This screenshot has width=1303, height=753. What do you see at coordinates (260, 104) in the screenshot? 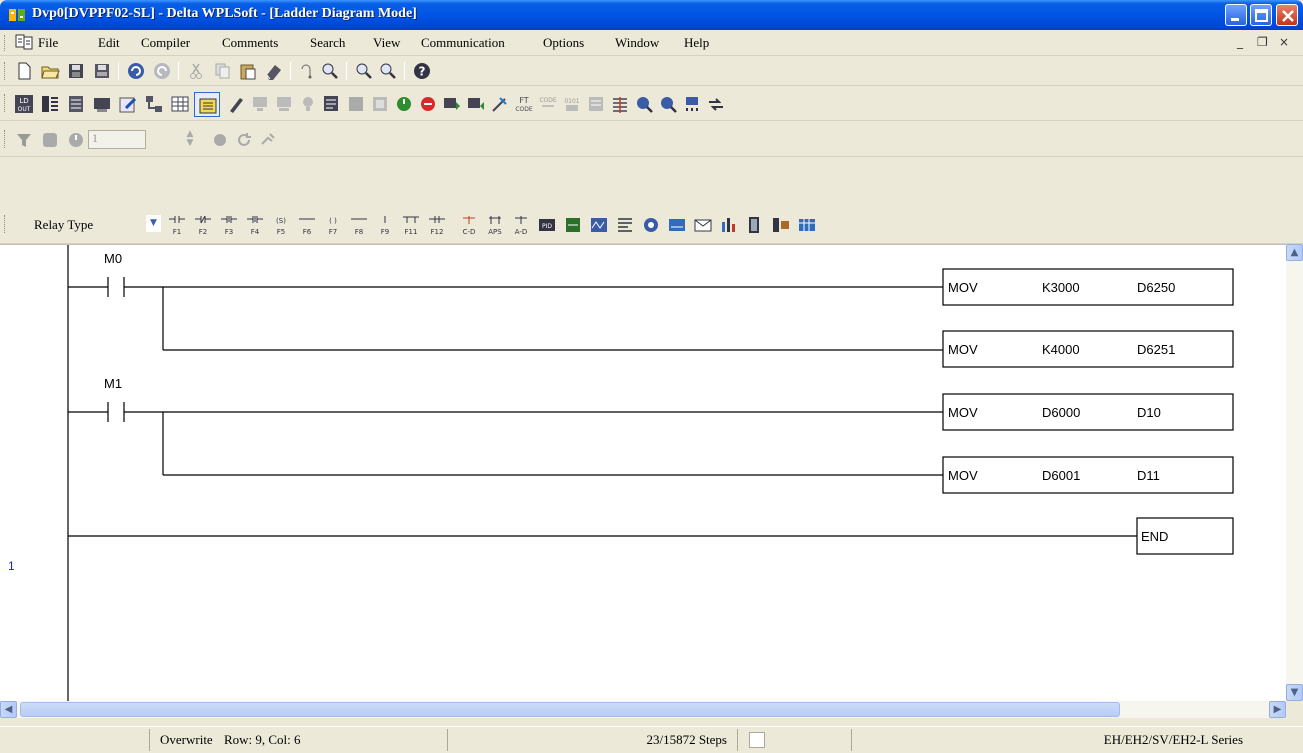
I see `monitor-icon` at bounding box center [260, 104].